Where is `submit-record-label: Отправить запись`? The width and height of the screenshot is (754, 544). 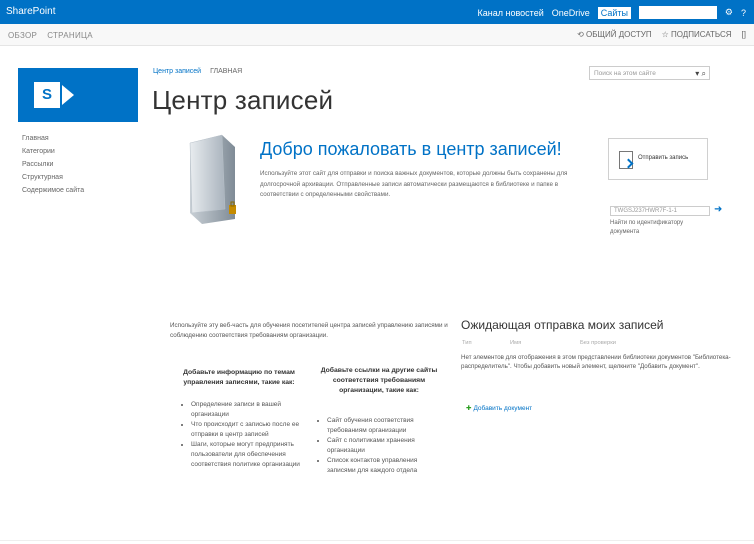 submit-record-label: Отправить запись is located at coordinates (663, 158).